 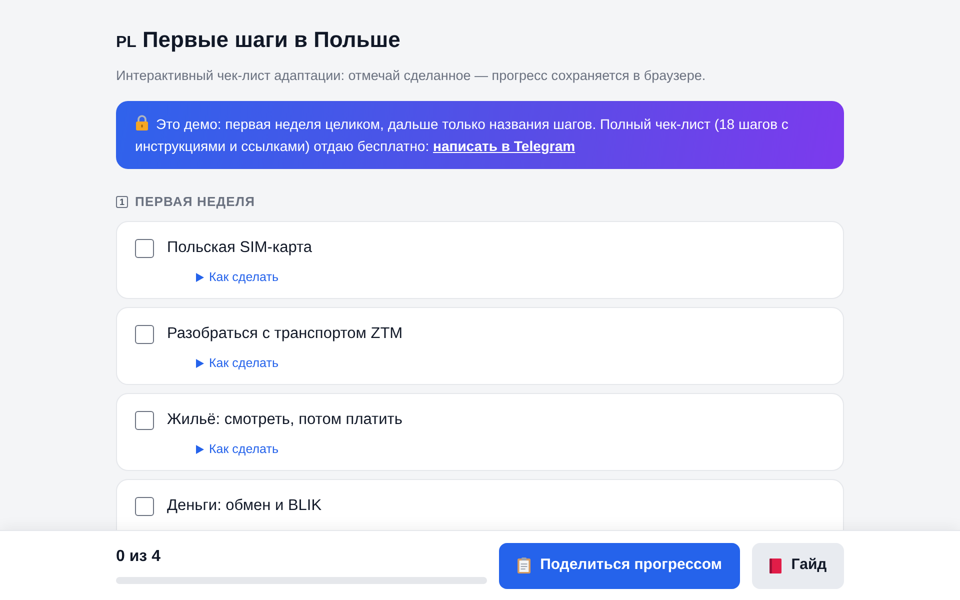 I want to click on page-title: Первые шаги в Польше, so click(x=271, y=40).